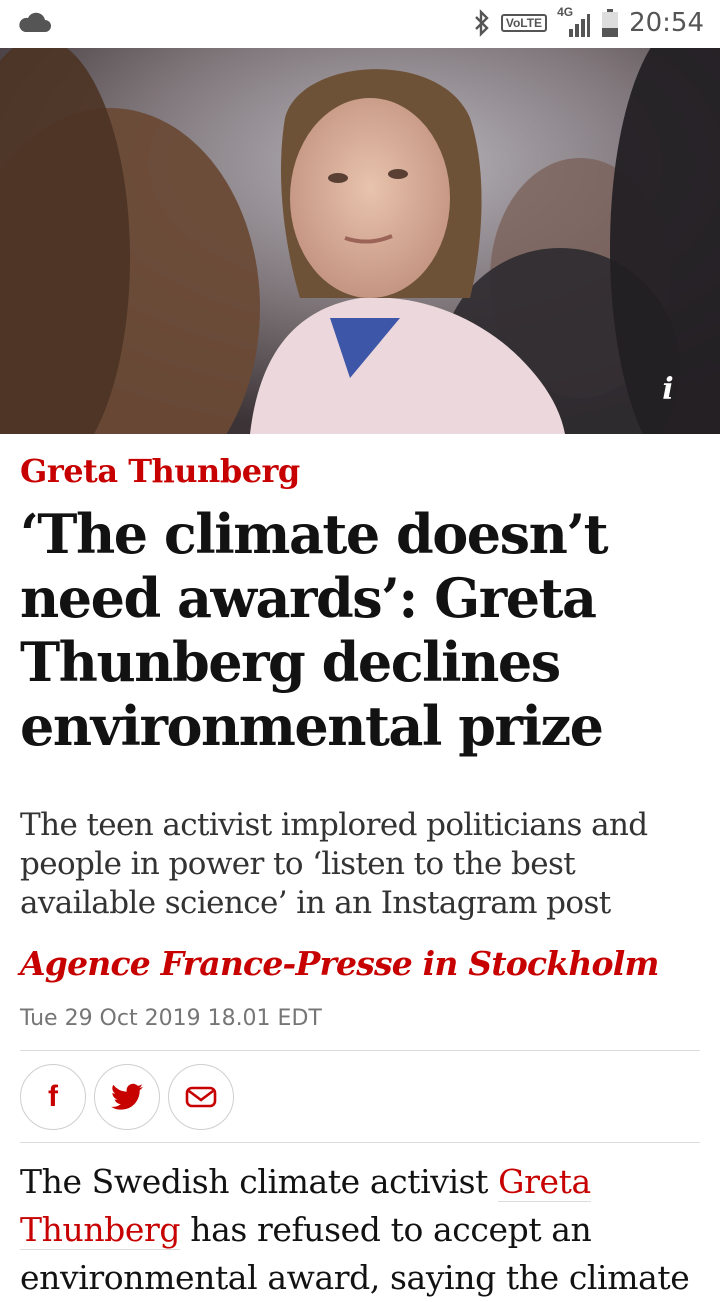 This screenshot has height=1302, width=720. Describe the element at coordinates (524, 23) in the screenshot. I see `volte-badge: VoLTE` at that location.